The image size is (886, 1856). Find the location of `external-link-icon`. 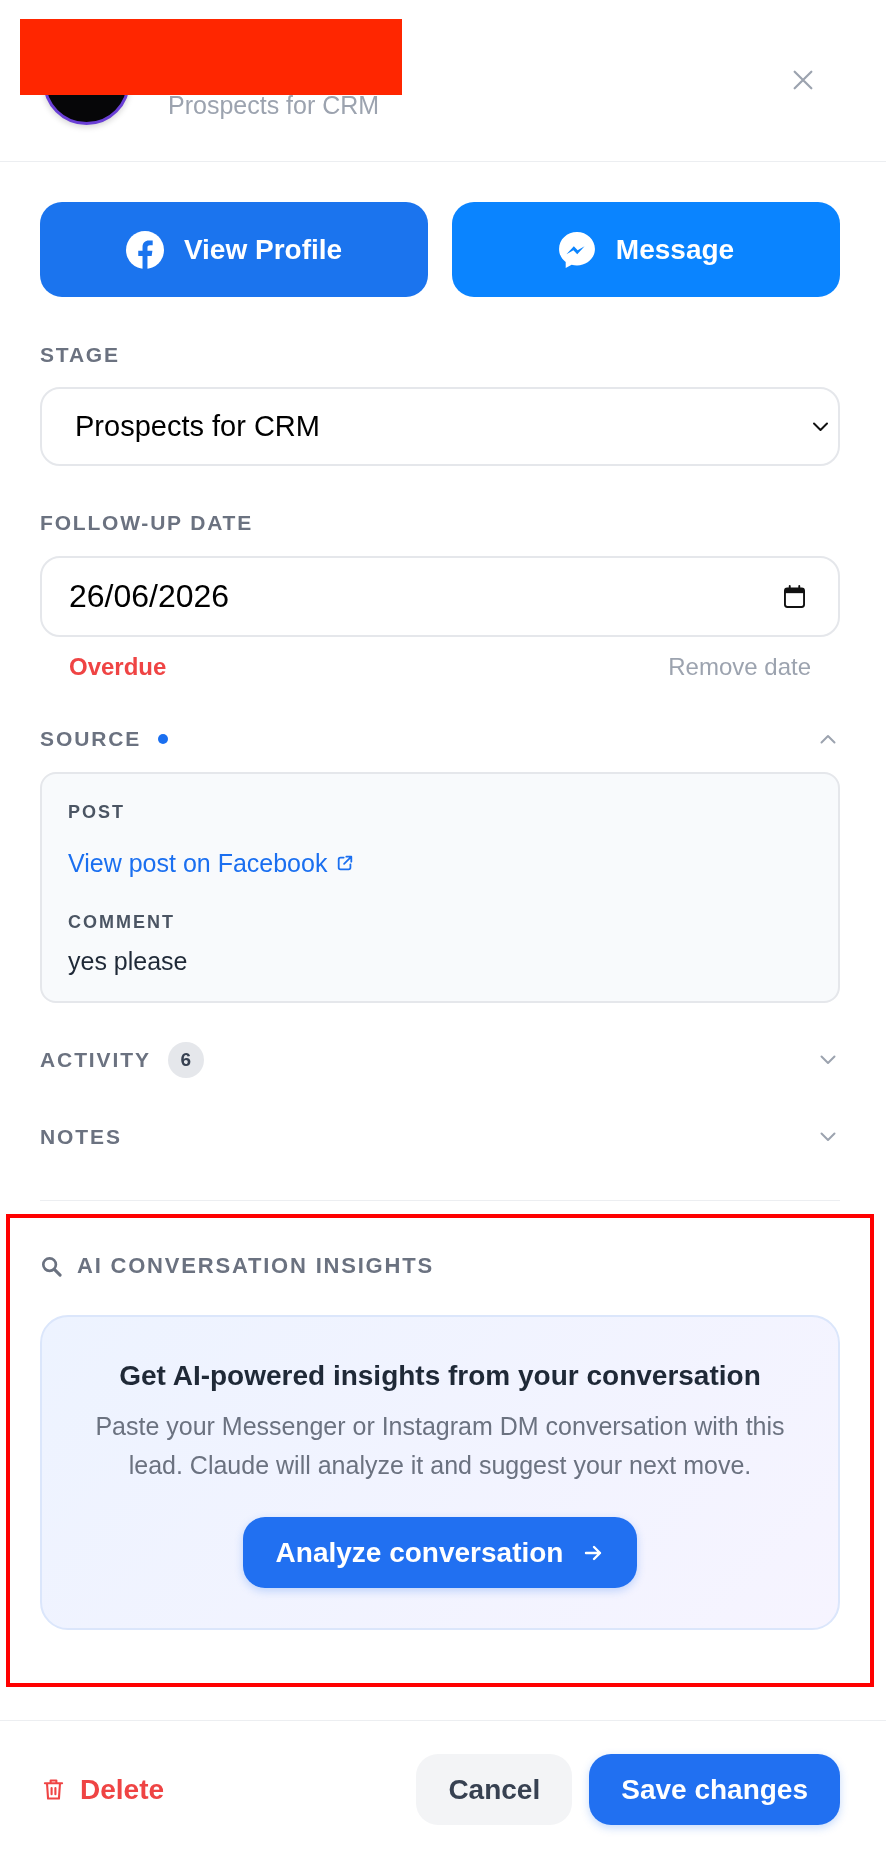

external-link-icon is located at coordinates (345, 863).